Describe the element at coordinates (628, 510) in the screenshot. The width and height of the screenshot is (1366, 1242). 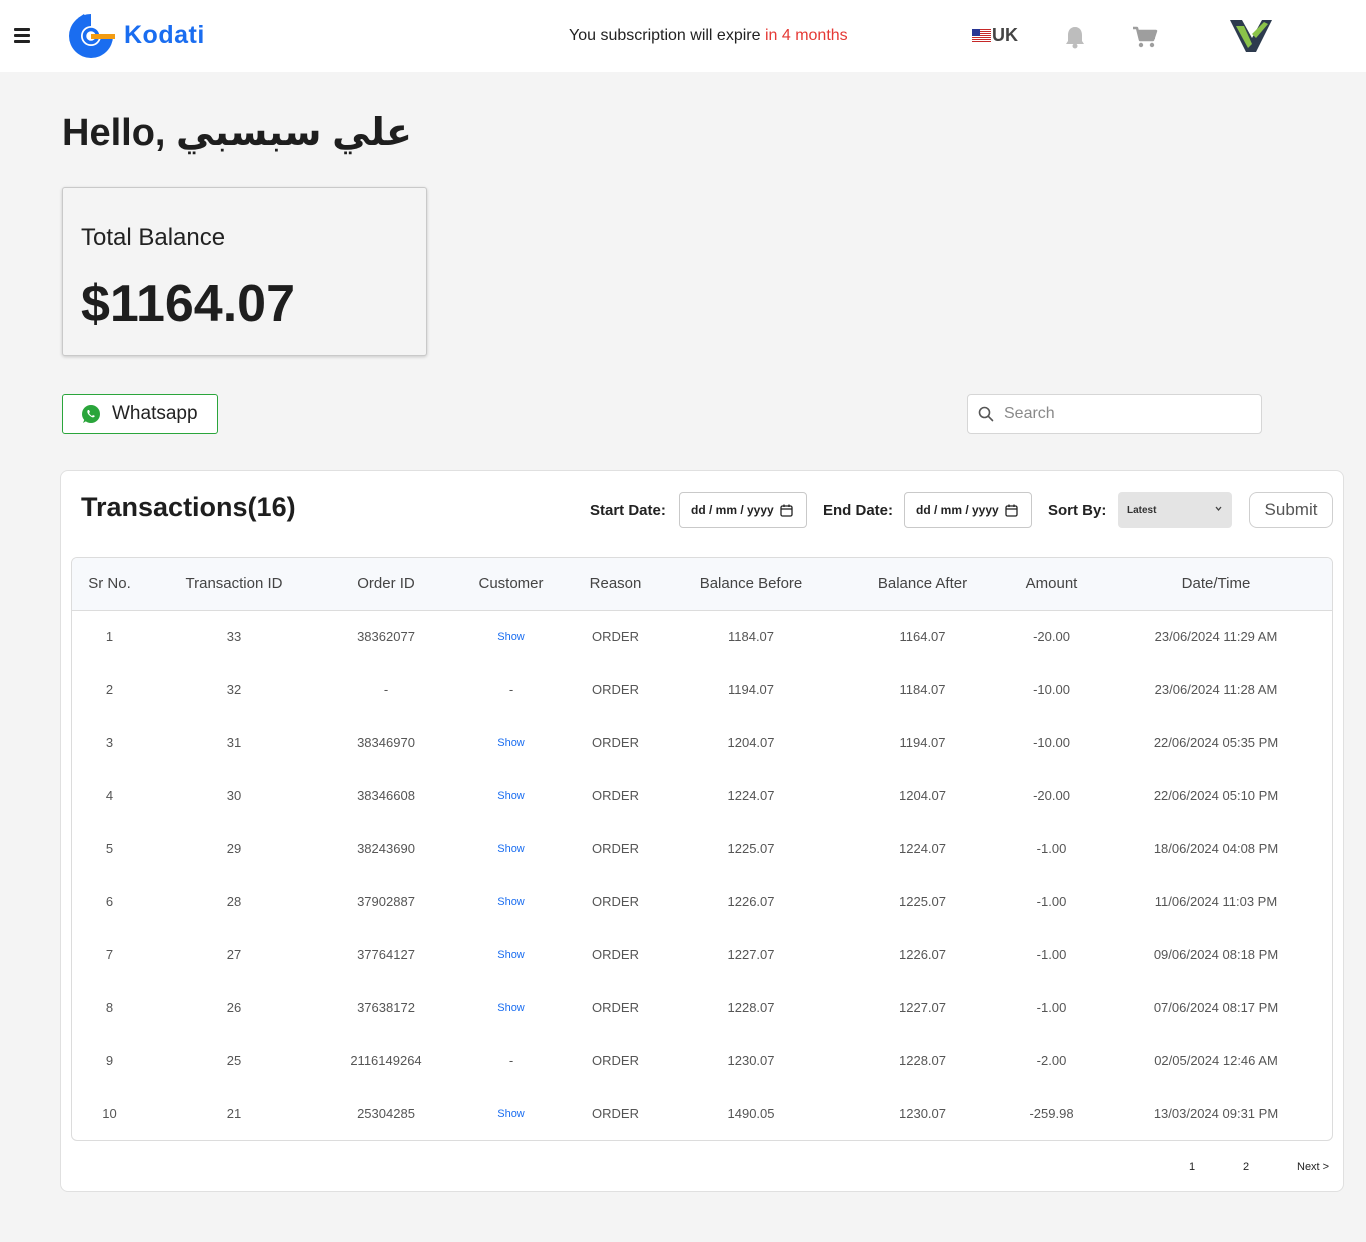
I see `start-date-label: Start Date:` at that location.